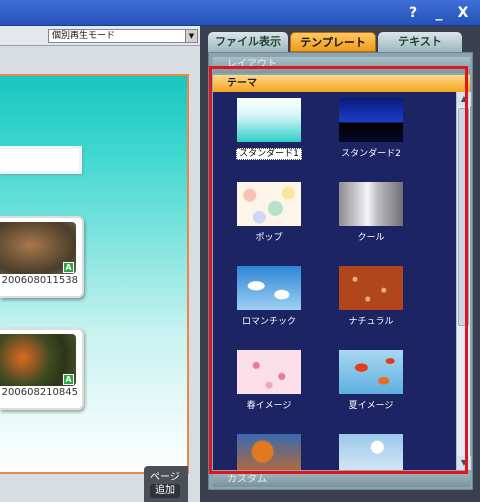  What do you see at coordinates (269, 406) in the screenshot?
I see `theme-label: 春イメージ` at bounding box center [269, 406].